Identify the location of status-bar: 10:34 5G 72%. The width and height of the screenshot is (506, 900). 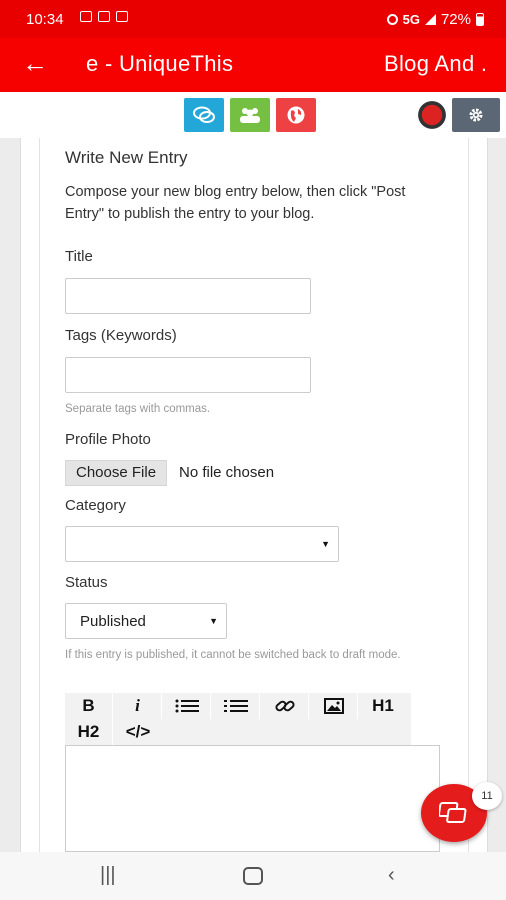
(253, 19).